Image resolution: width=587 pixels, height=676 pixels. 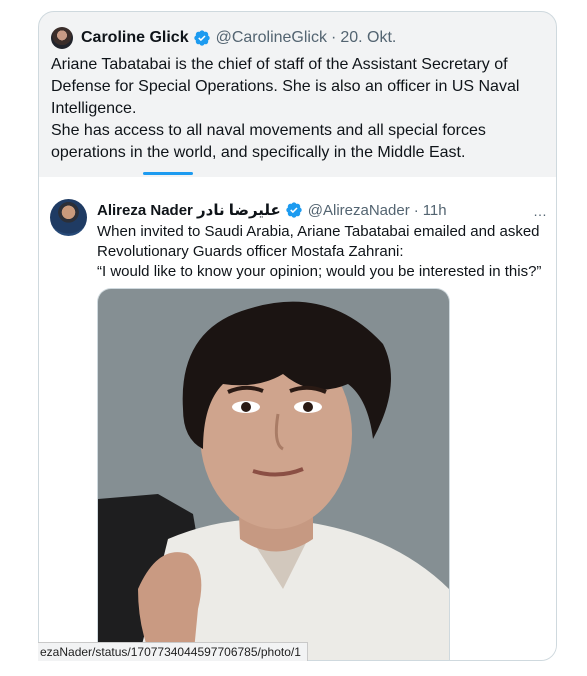 I want to click on focus-indicator, so click(x=168, y=173).